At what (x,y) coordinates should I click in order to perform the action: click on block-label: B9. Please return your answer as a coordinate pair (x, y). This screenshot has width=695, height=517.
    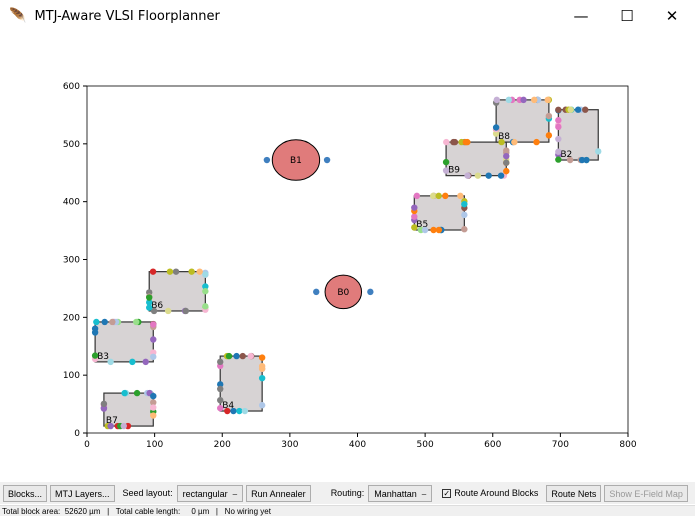
    Looking at the image, I should click on (454, 171).